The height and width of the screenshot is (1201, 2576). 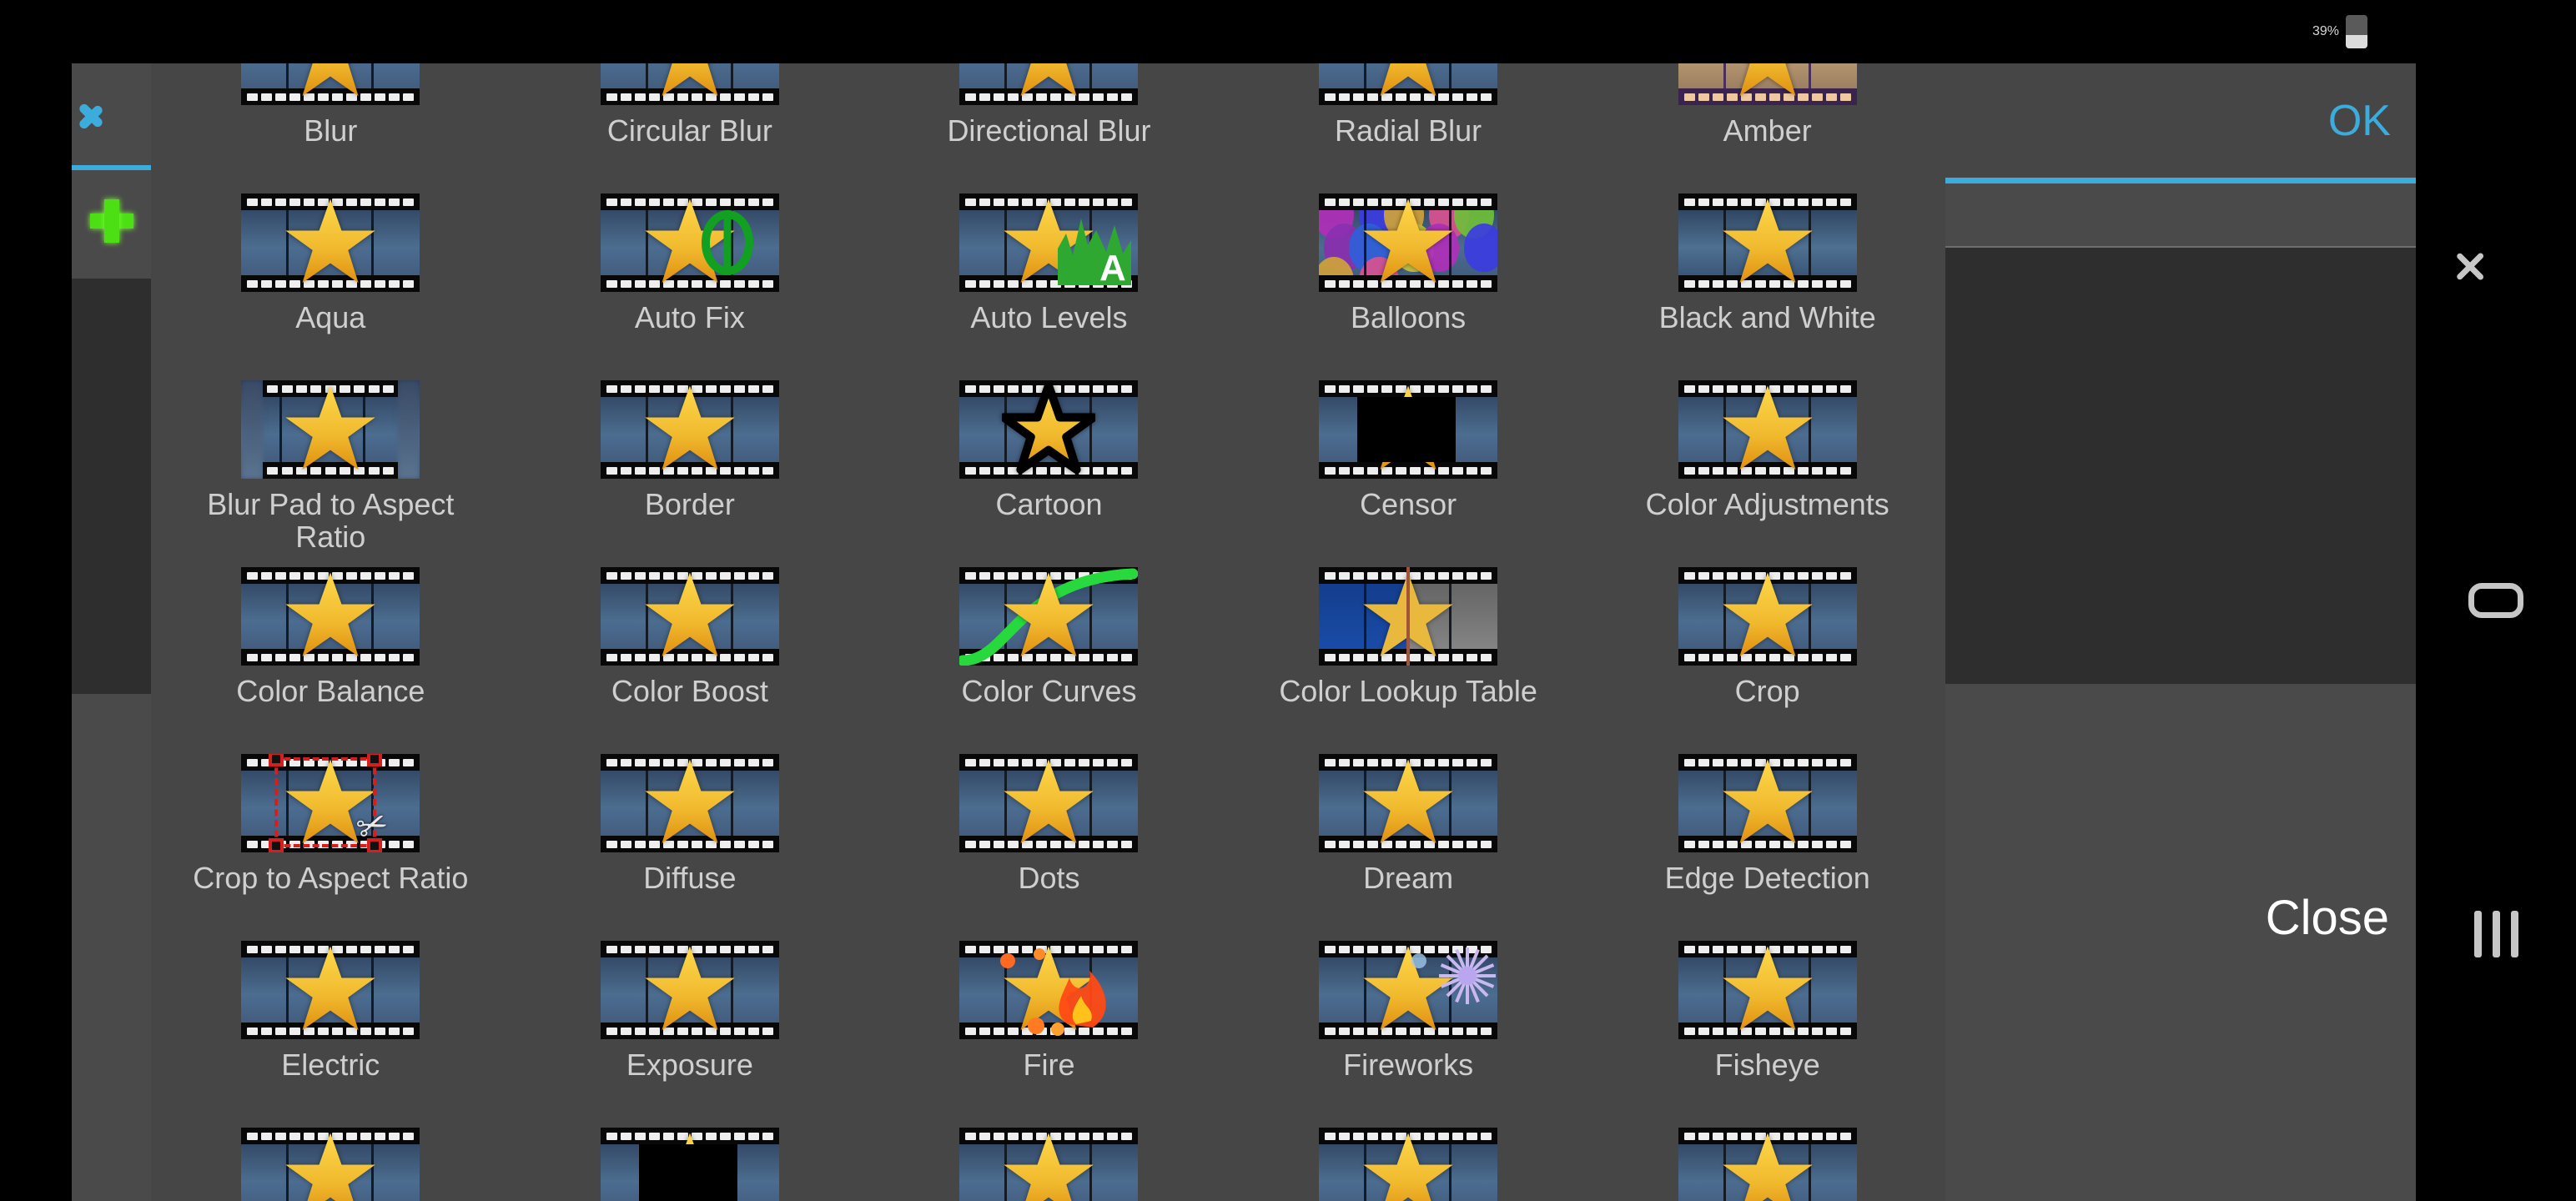 I want to click on effect-item: ✂ Crop to Aspect Ratio, so click(x=331, y=836).